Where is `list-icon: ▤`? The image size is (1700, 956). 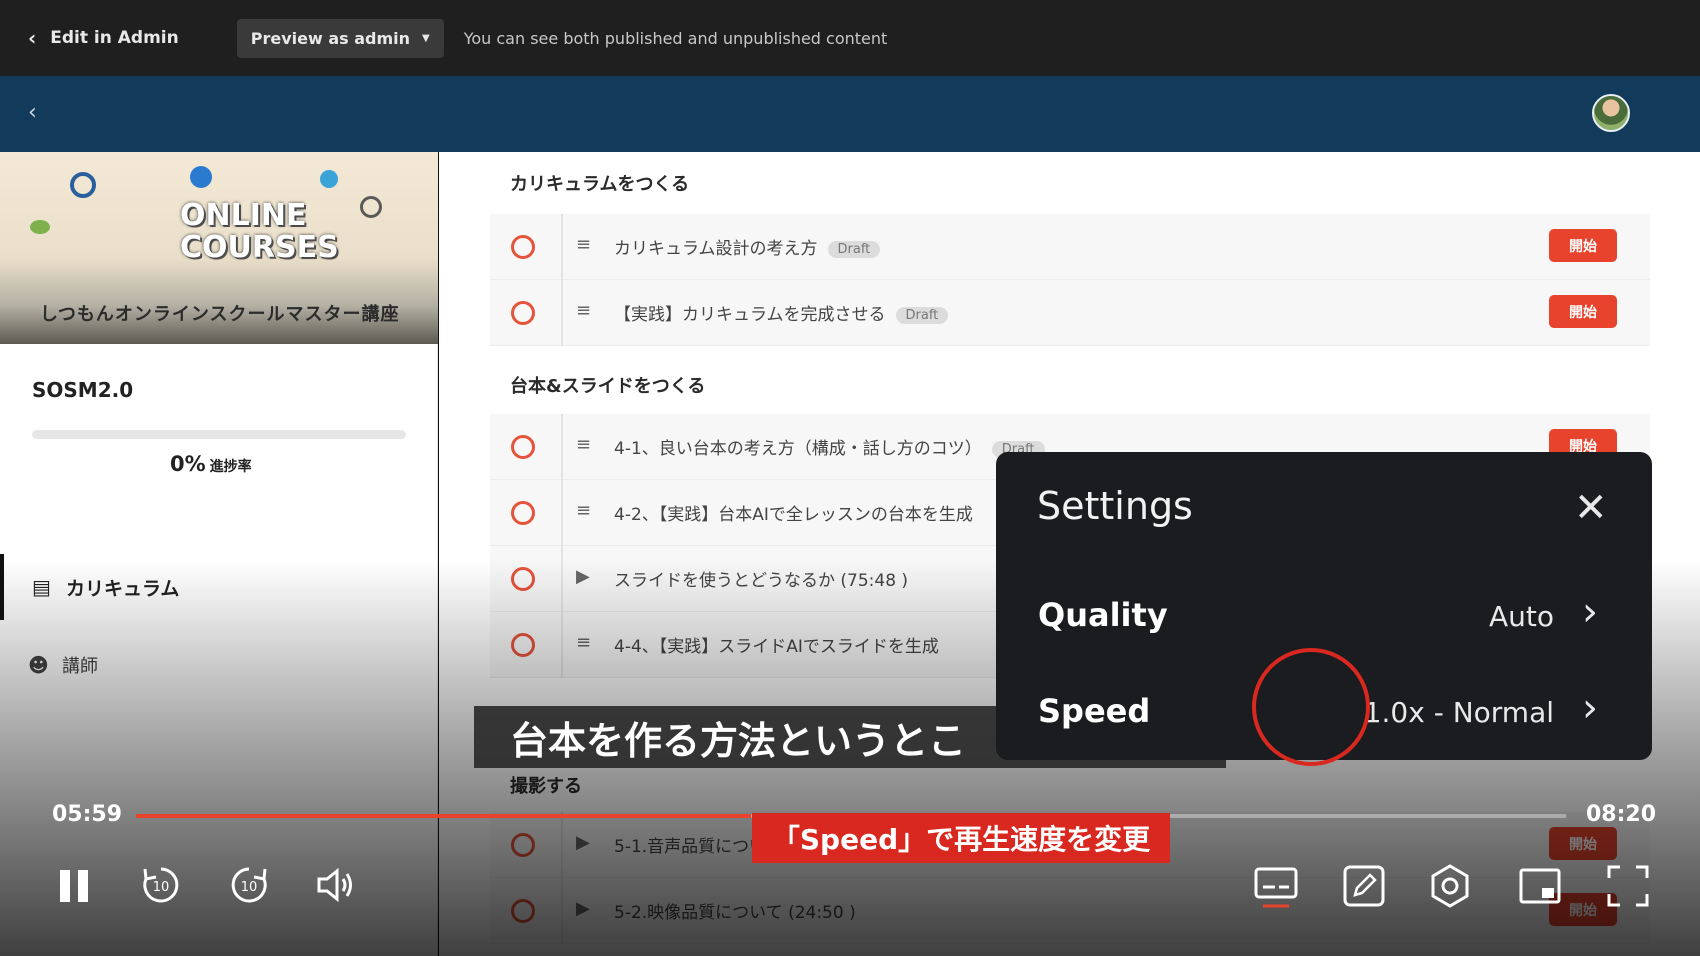 list-icon: ▤ is located at coordinates (41, 587).